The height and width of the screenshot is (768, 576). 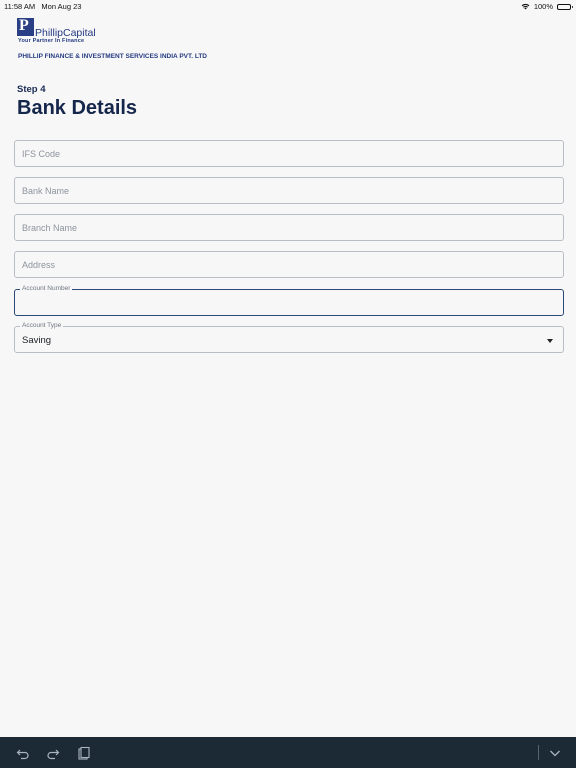 I want to click on clipboard-icon, so click(x=83, y=753).